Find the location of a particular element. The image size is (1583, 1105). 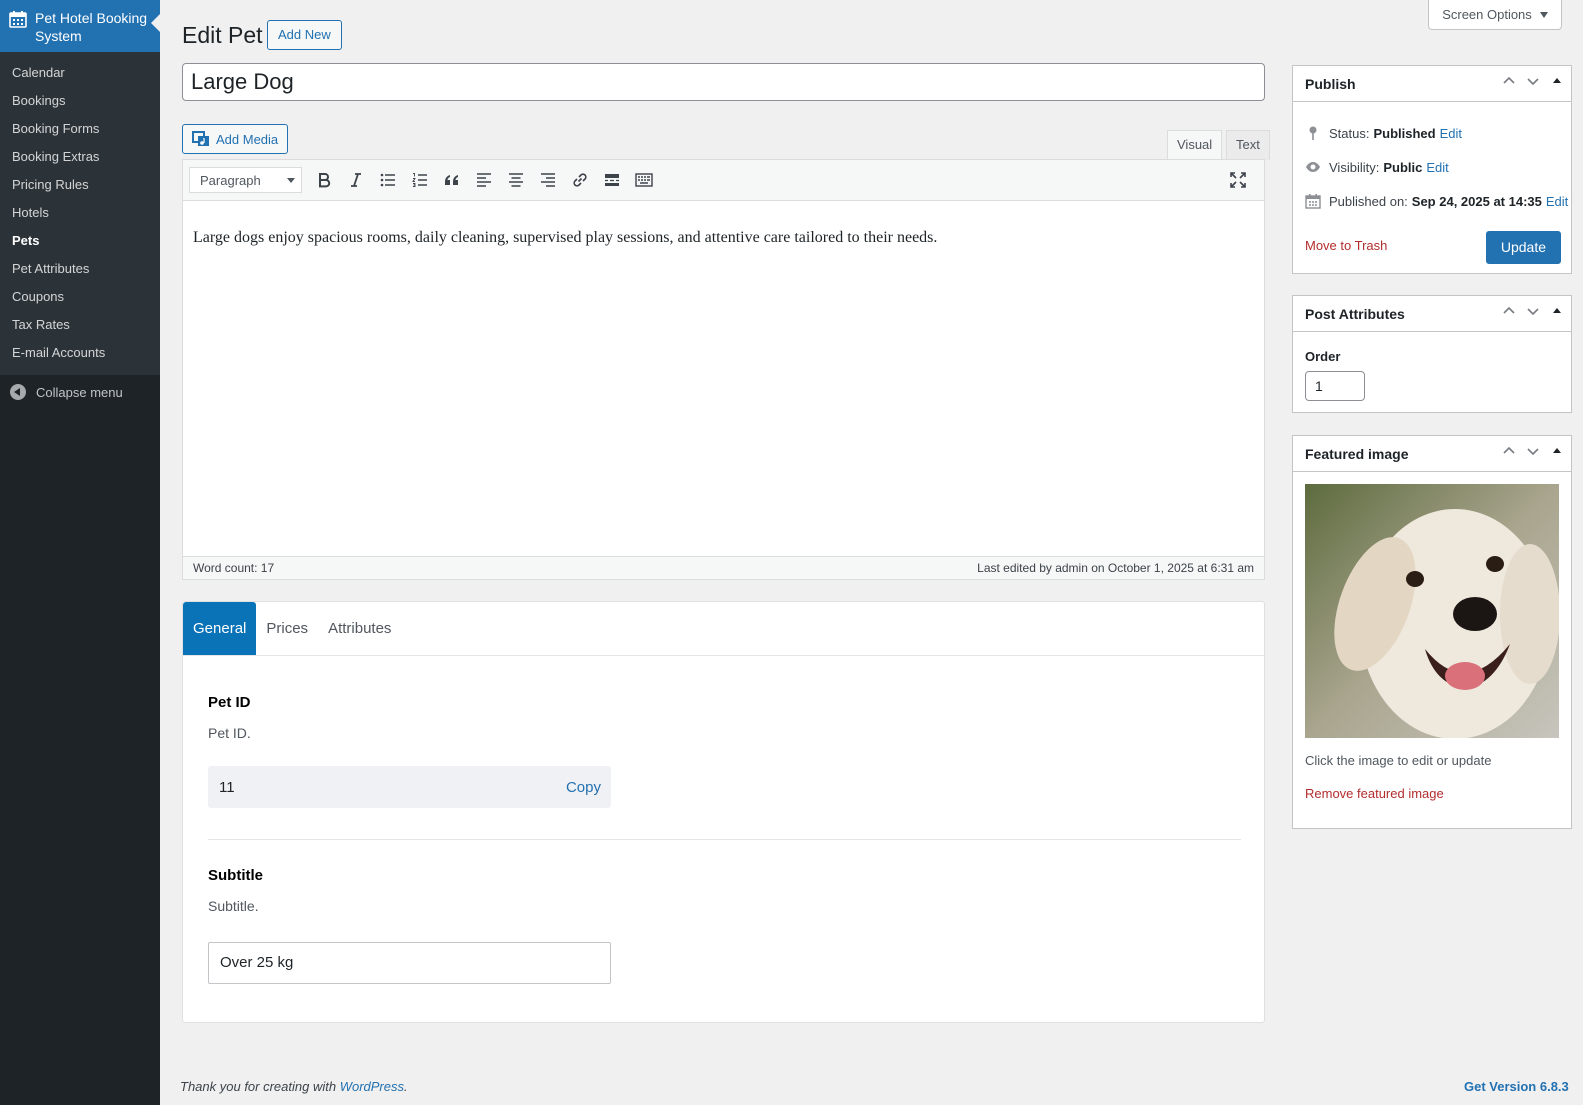

align-left-button is located at coordinates (484, 180).